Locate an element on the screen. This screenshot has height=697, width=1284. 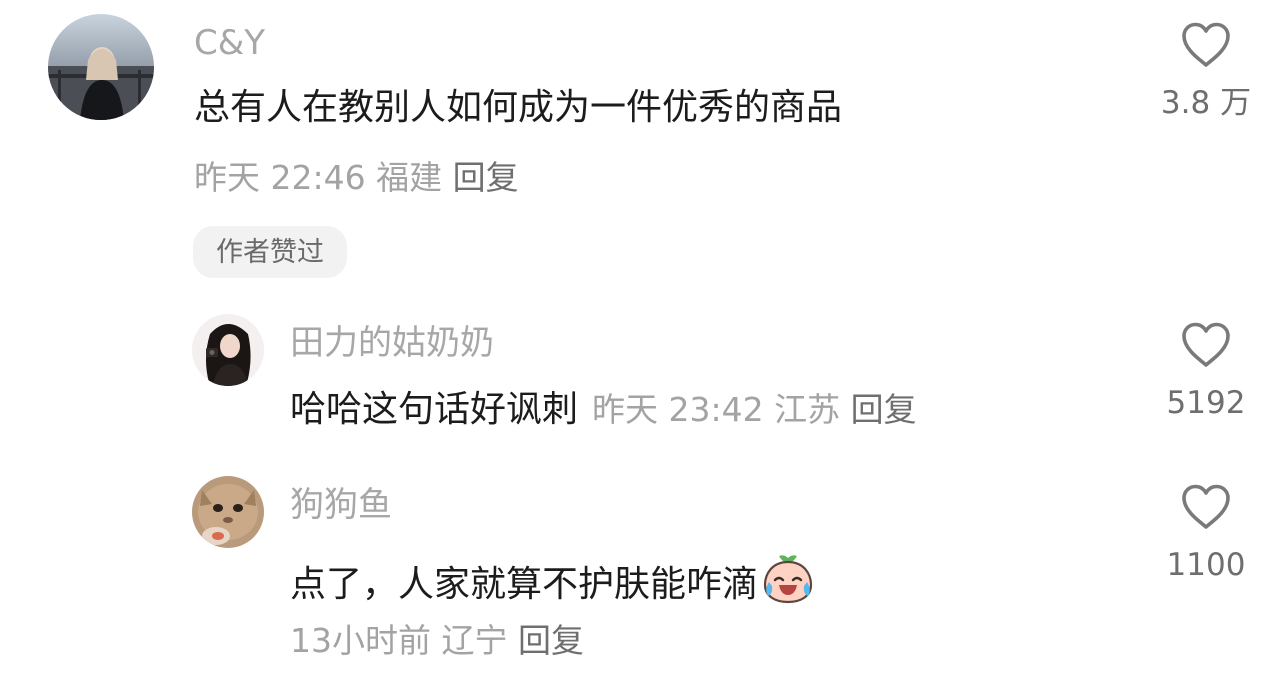
like-button: 5192 is located at coordinates (1206, 370).